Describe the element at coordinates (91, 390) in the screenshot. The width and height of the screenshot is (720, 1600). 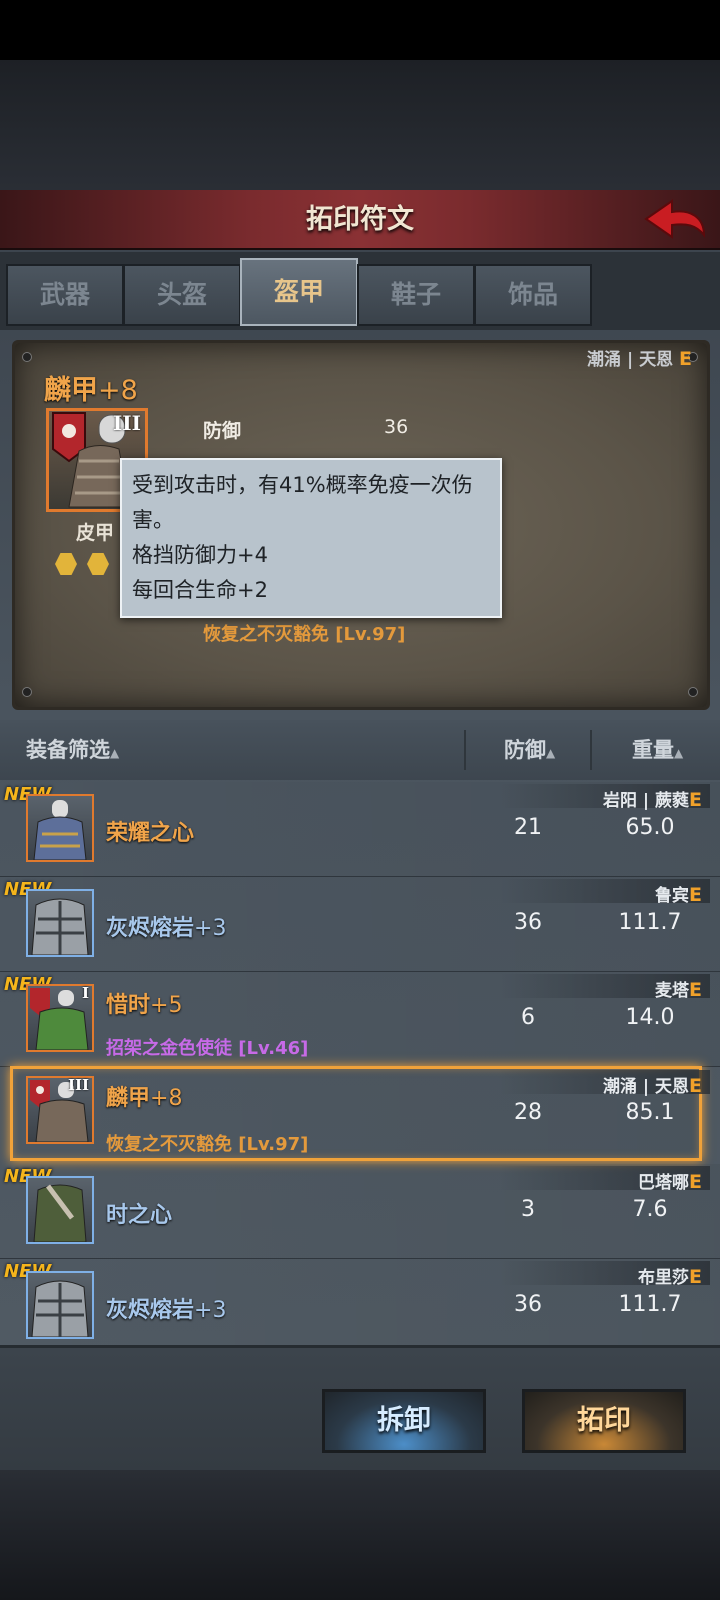
I see `detail-item-name: 麟甲+8` at that location.